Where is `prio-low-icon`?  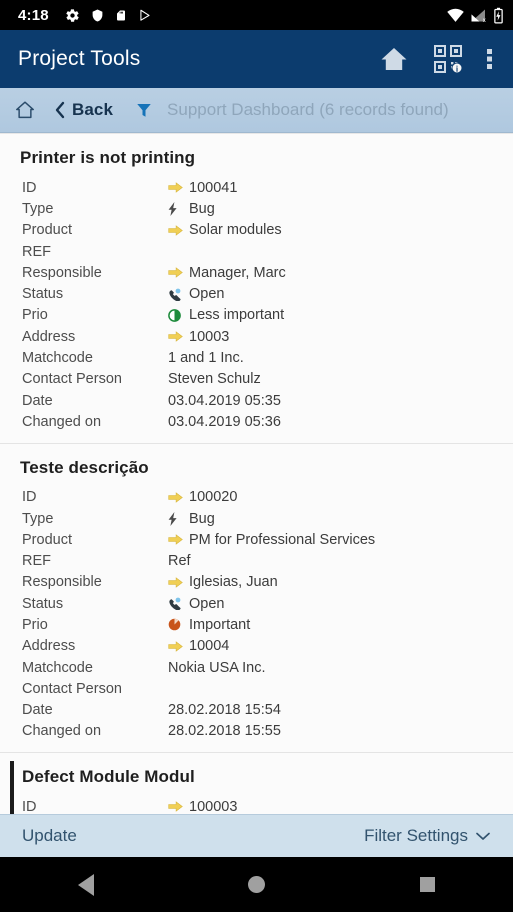
prio-low-icon is located at coordinates (176, 315).